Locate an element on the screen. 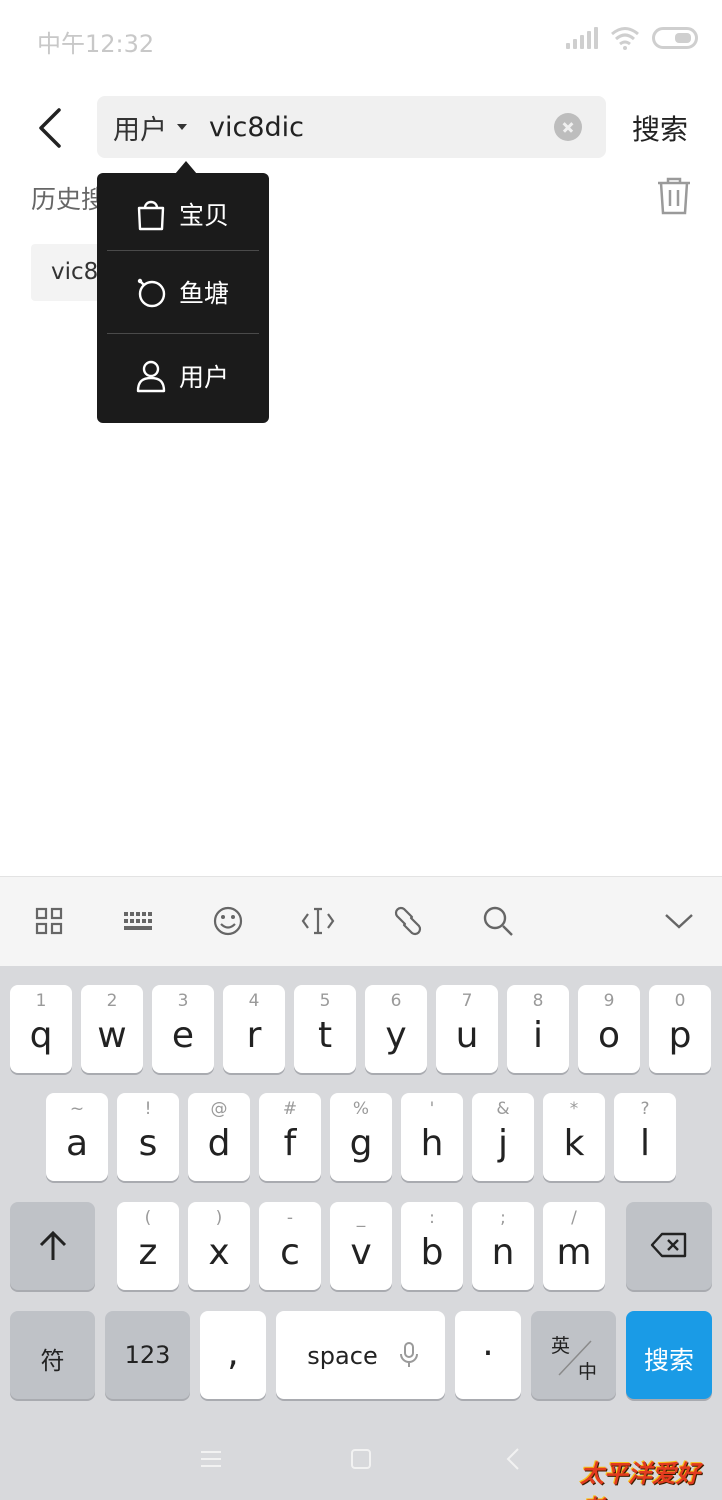  key-v: _ v is located at coordinates (361, 1246).